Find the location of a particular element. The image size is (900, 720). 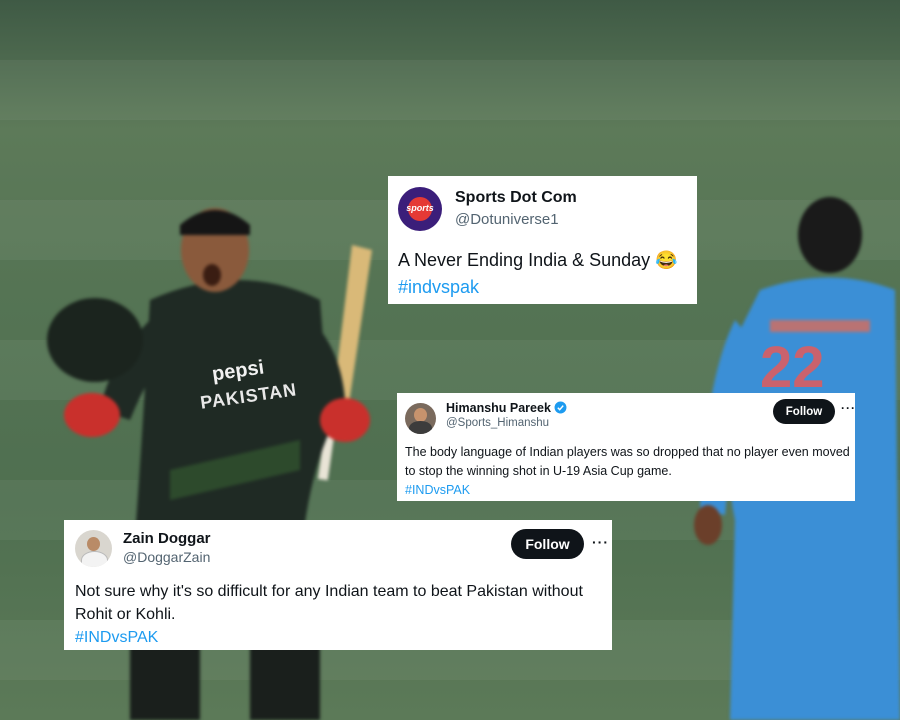

author-name: Sports Dot Com is located at coordinates (516, 198).